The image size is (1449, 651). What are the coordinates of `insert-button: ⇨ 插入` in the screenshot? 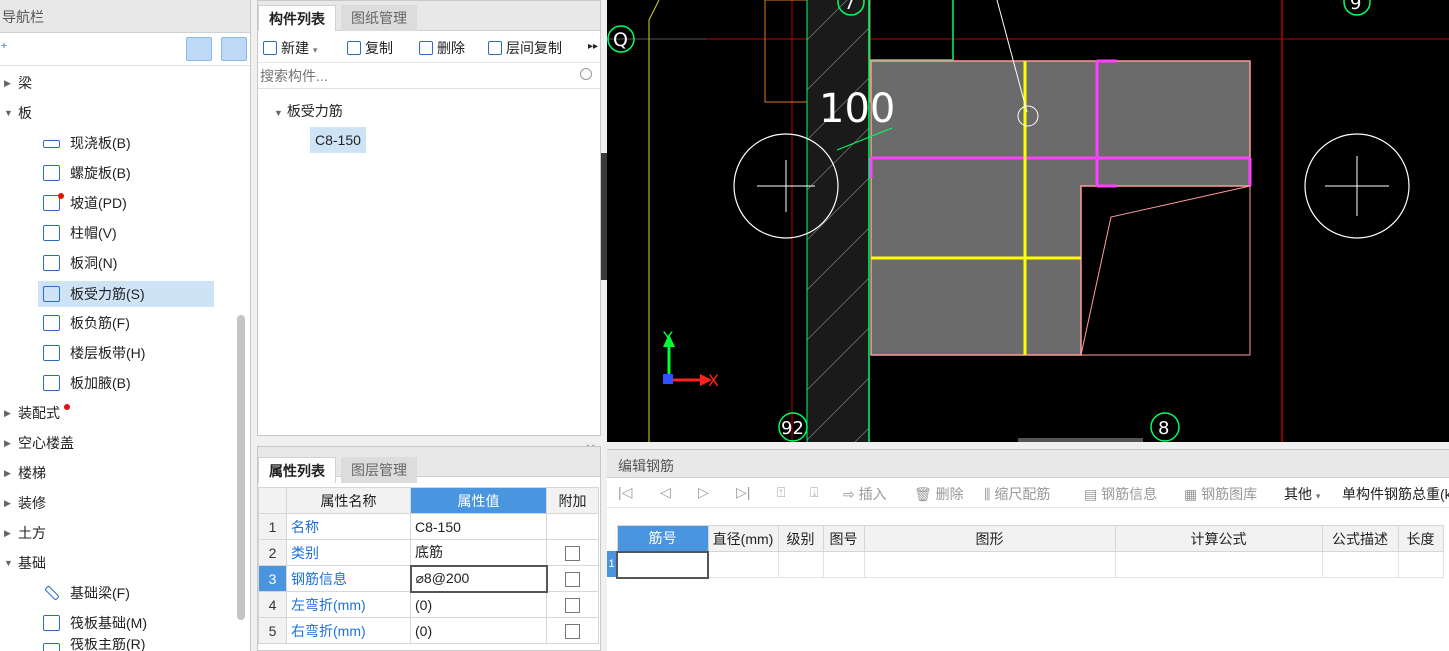 It's located at (865, 494).